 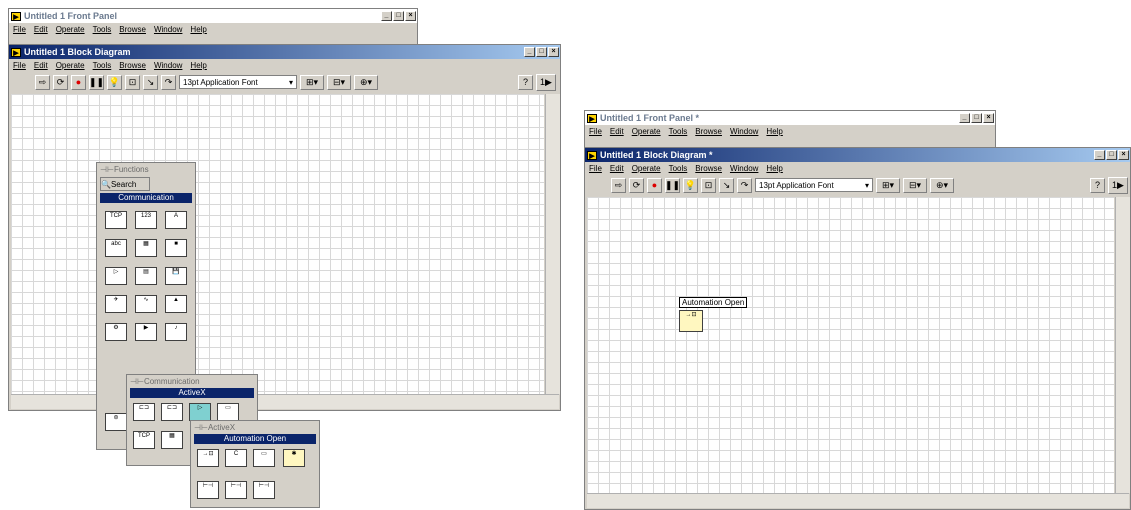 What do you see at coordinates (236, 490) in the screenshot?
I see `method-icon: ⊢⊣` at bounding box center [236, 490].